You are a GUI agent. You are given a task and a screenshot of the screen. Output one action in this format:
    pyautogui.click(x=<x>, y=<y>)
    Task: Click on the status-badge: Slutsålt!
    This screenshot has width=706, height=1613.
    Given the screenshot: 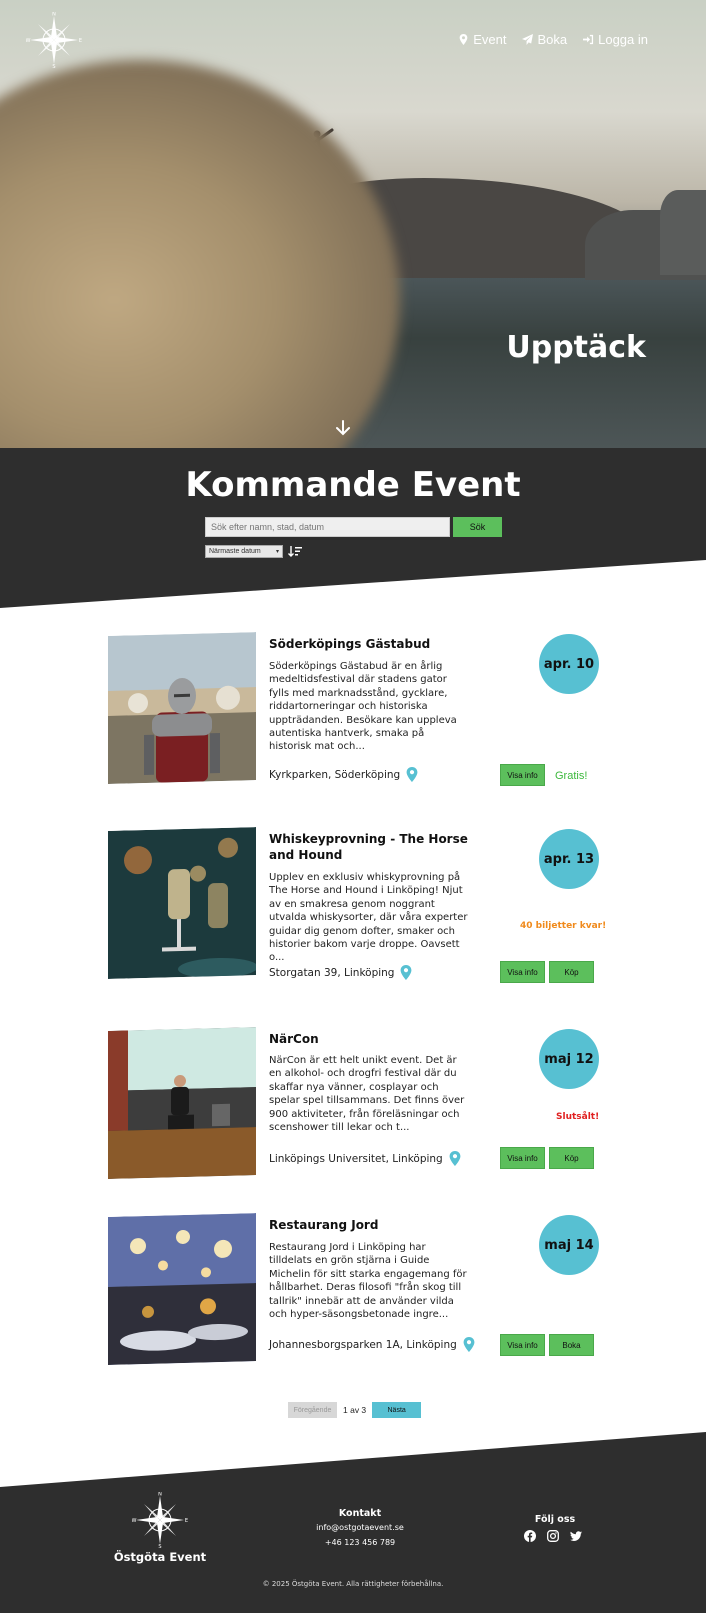 What is the action you would take?
    pyautogui.click(x=578, y=1117)
    